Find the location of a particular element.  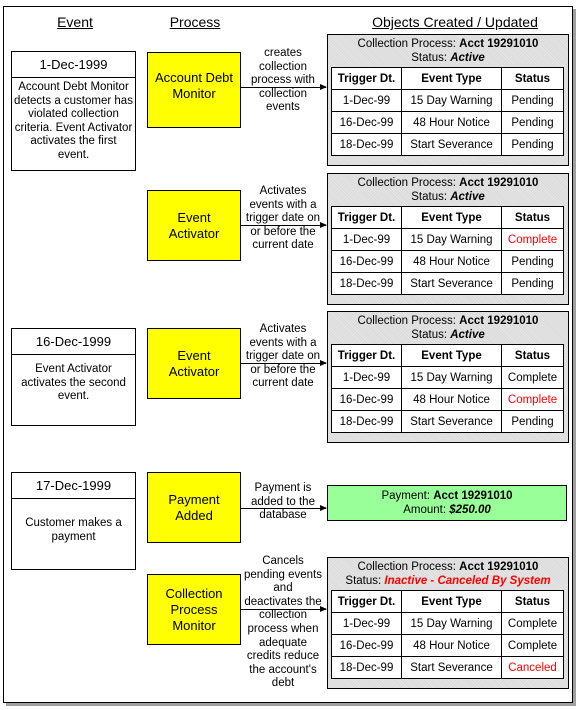

payment-box: Payment: Acct 19291010 Amount: $250.00 is located at coordinates (447, 503).